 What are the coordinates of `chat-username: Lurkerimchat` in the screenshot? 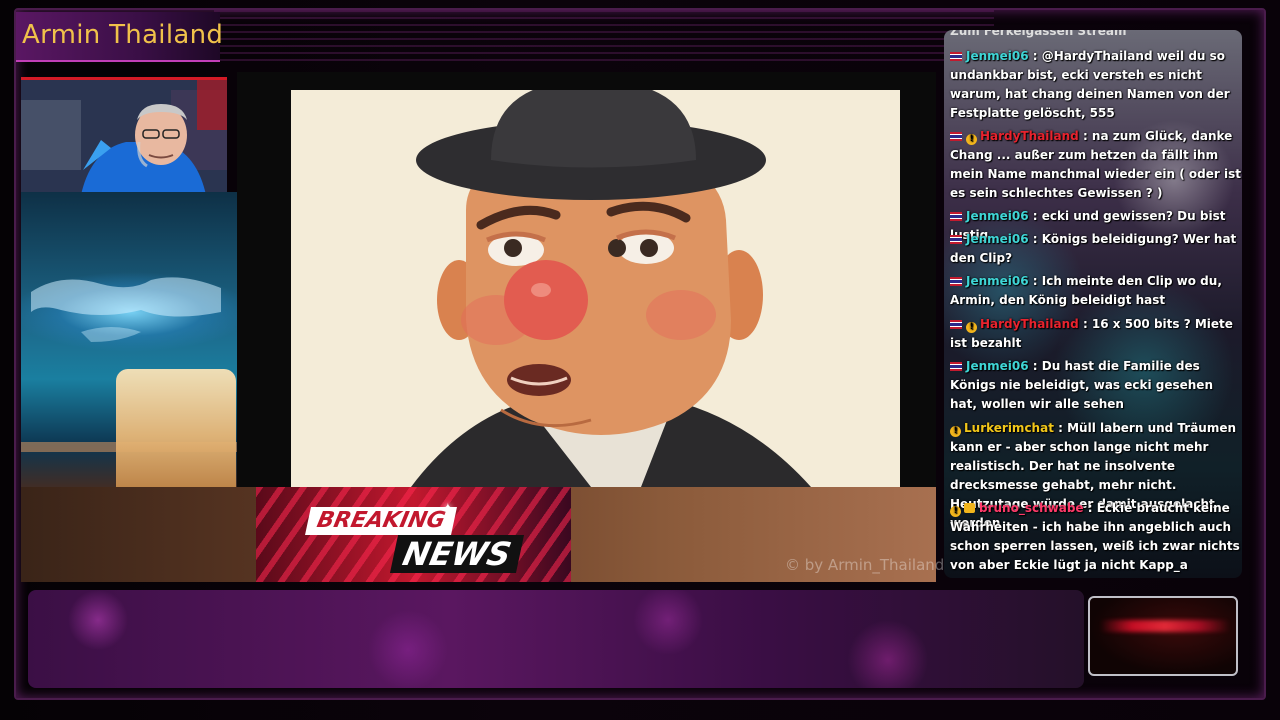 It's located at (1009, 428).